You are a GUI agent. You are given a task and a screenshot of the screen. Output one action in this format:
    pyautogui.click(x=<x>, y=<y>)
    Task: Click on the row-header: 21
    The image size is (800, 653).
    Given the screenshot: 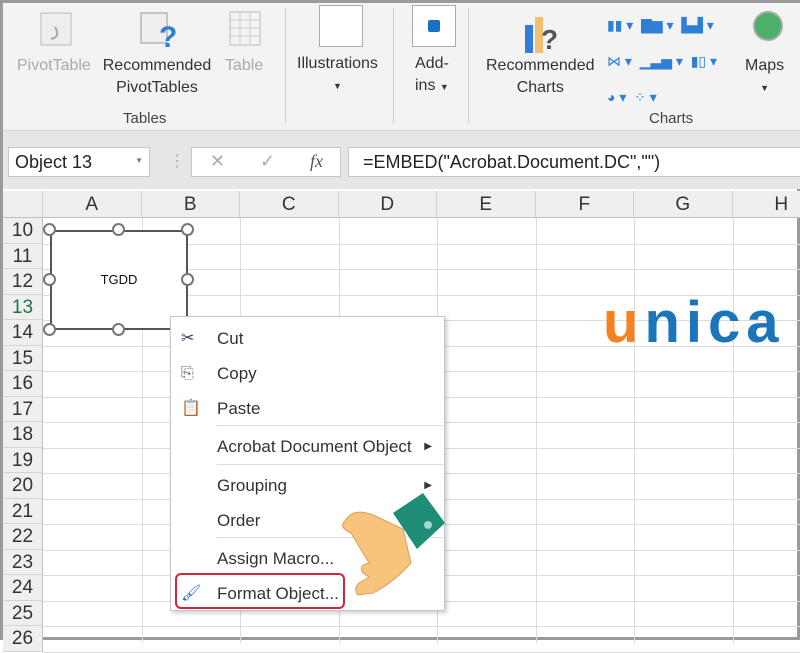 What is the action you would take?
    pyautogui.click(x=23, y=512)
    